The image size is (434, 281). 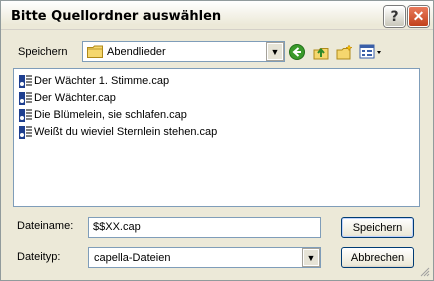 I want to click on location-label: Speichern, so click(x=43, y=52).